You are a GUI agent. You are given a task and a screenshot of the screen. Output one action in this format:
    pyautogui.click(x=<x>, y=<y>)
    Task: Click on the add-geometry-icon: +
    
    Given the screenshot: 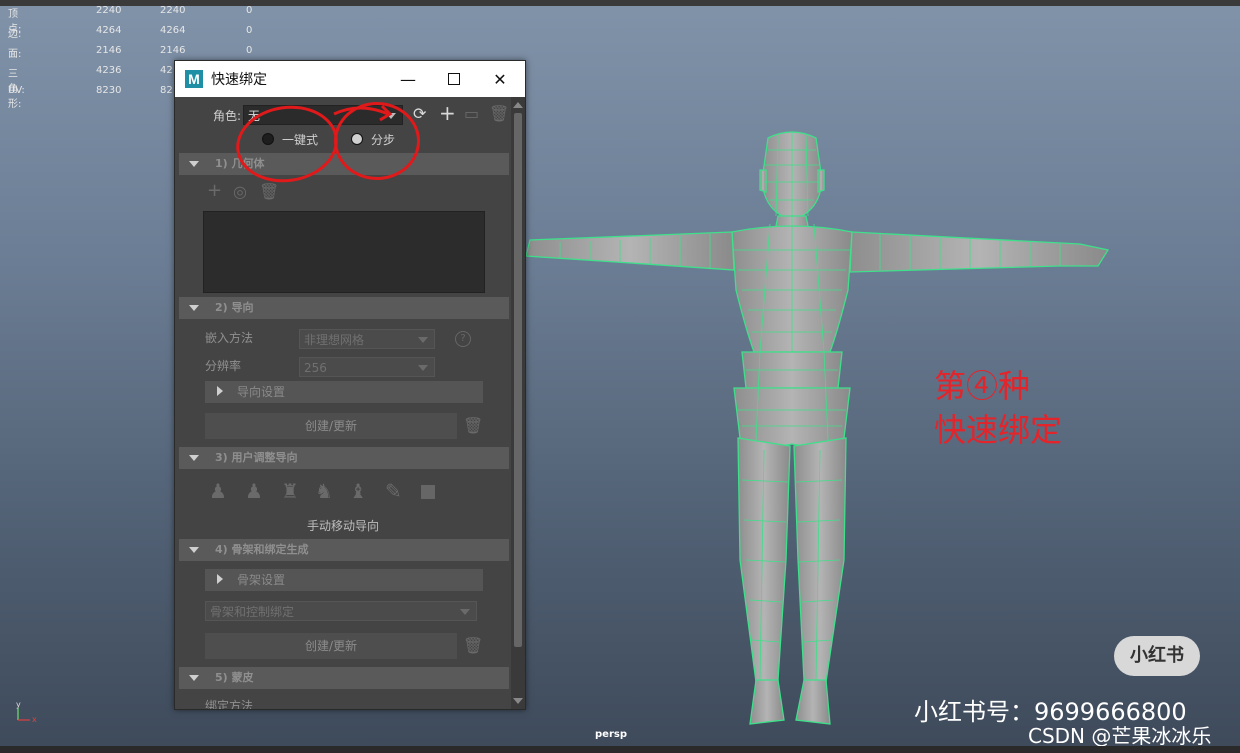 What is the action you would take?
    pyautogui.click(x=214, y=191)
    